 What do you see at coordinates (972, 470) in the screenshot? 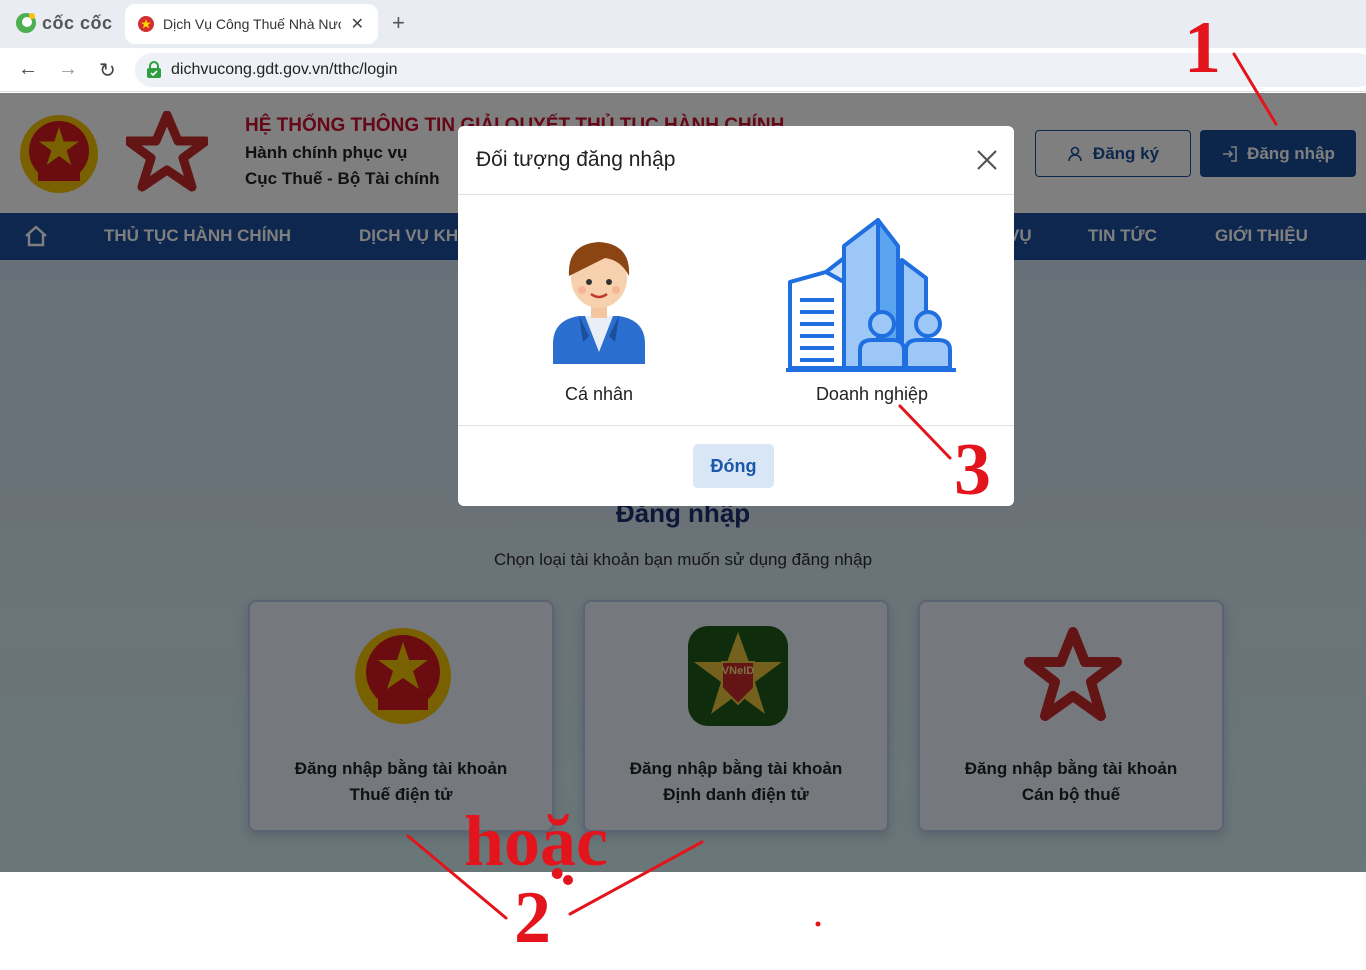
I see `annotation-step-3: 3` at bounding box center [972, 470].